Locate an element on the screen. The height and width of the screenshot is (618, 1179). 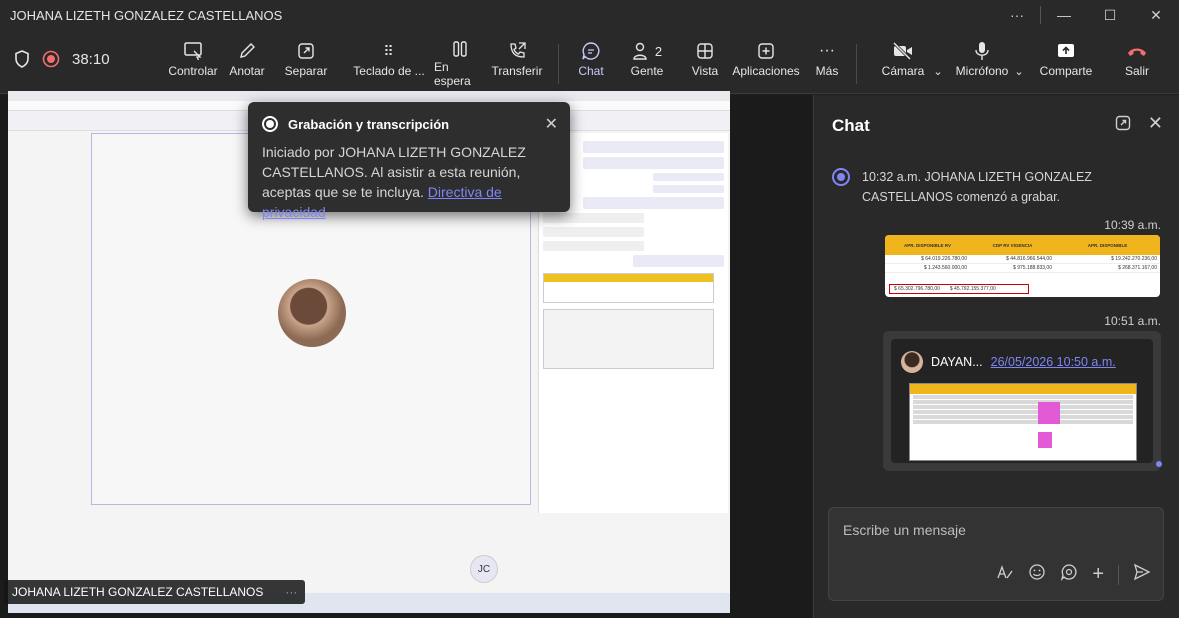
loop-icon is located at coordinates (1069, 574).